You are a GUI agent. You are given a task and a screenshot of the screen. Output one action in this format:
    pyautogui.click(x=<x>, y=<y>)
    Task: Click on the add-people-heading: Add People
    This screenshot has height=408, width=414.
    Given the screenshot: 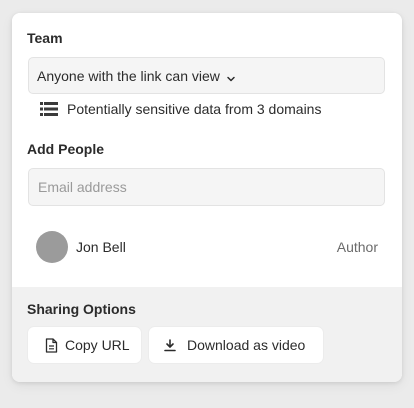 What is the action you would take?
    pyautogui.click(x=66, y=149)
    